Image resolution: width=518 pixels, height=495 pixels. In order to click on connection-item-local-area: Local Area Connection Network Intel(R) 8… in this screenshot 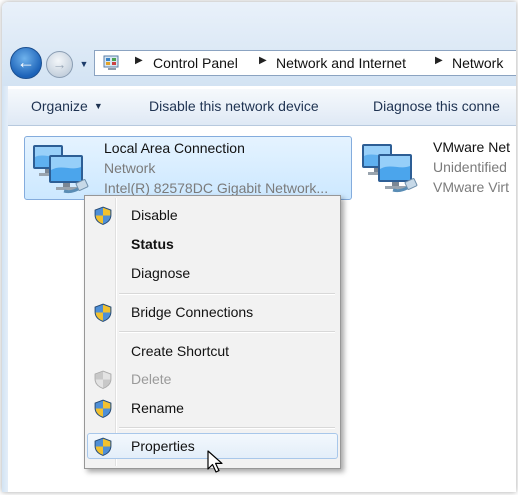, I will do `click(188, 168)`.